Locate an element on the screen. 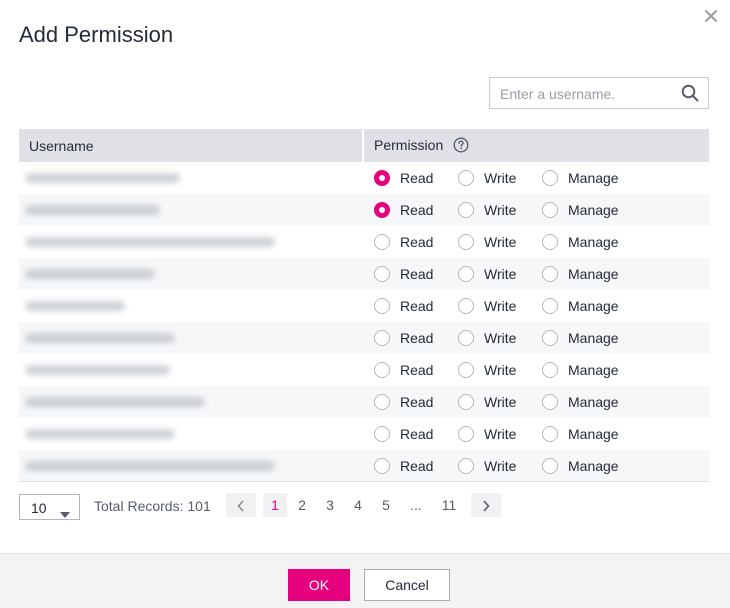  help-circle-icon is located at coordinates (461, 145).